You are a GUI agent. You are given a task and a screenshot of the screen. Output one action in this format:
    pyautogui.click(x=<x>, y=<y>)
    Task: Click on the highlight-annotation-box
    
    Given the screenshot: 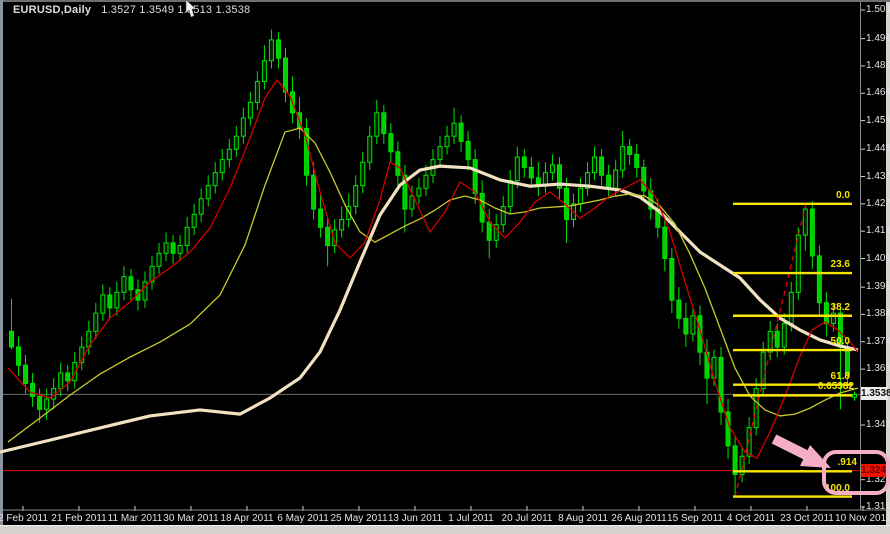 What is the action you would take?
    pyautogui.click(x=856, y=472)
    